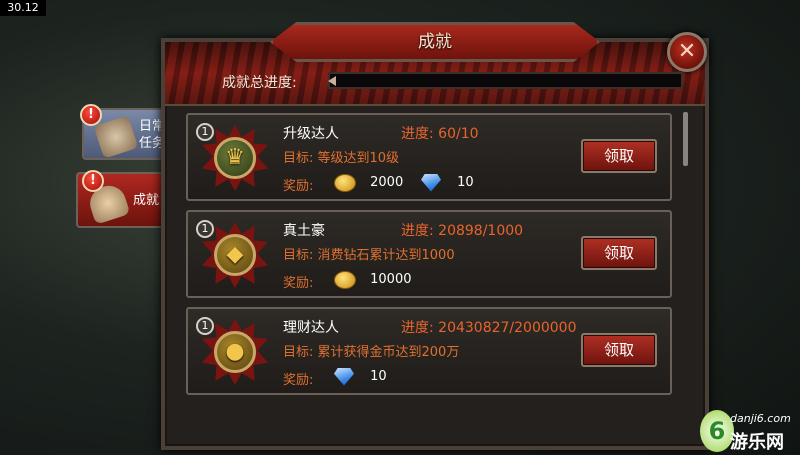 The width and height of the screenshot is (800, 455). Describe the element at coordinates (489, 328) in the screenshot. I see `achievement-progress: 进度: 20430827/2000000` at that location.